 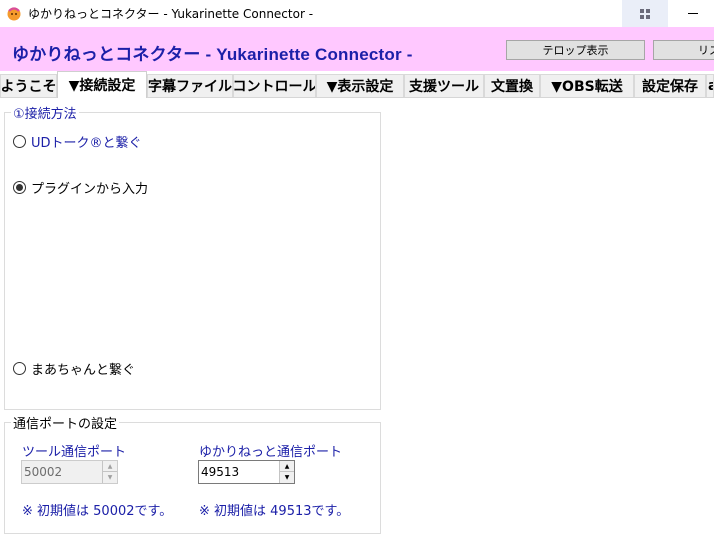 What do you see at coordinates (190, 85) in the screenshot?
I see `tab-subtitle-file: 字幕ファイル` at bounding box center [190, 85].